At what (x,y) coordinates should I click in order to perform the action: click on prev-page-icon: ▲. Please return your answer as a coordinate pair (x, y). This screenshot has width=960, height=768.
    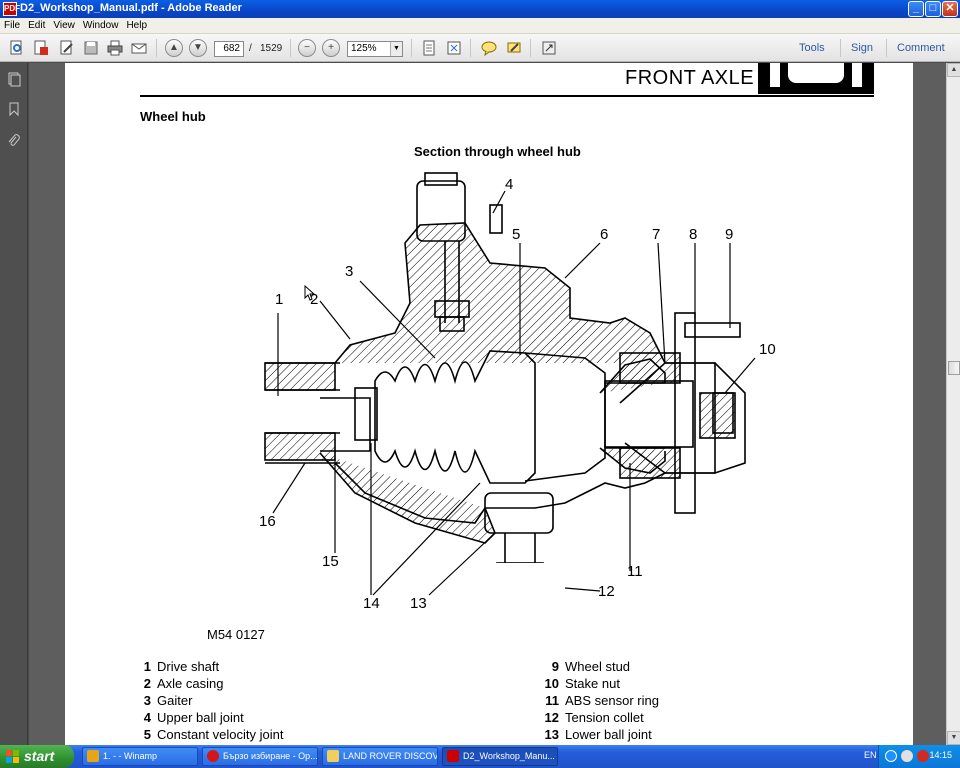
    Looking at the image, I should click on (174, 48).